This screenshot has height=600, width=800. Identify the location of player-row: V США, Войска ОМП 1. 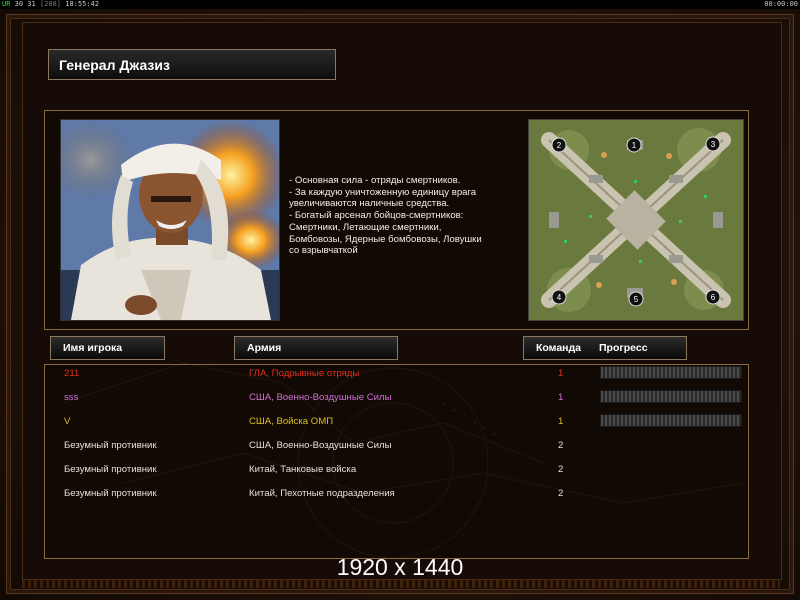
(400, 425).